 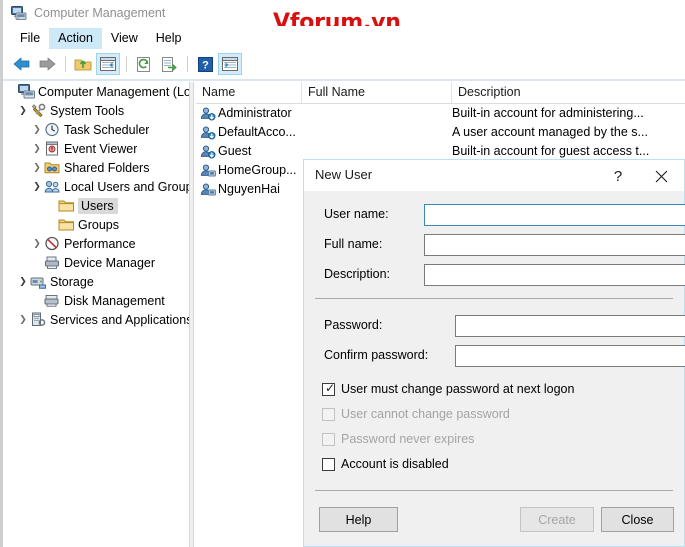 I want to click on user-name-input, so click(x=554, y=215).